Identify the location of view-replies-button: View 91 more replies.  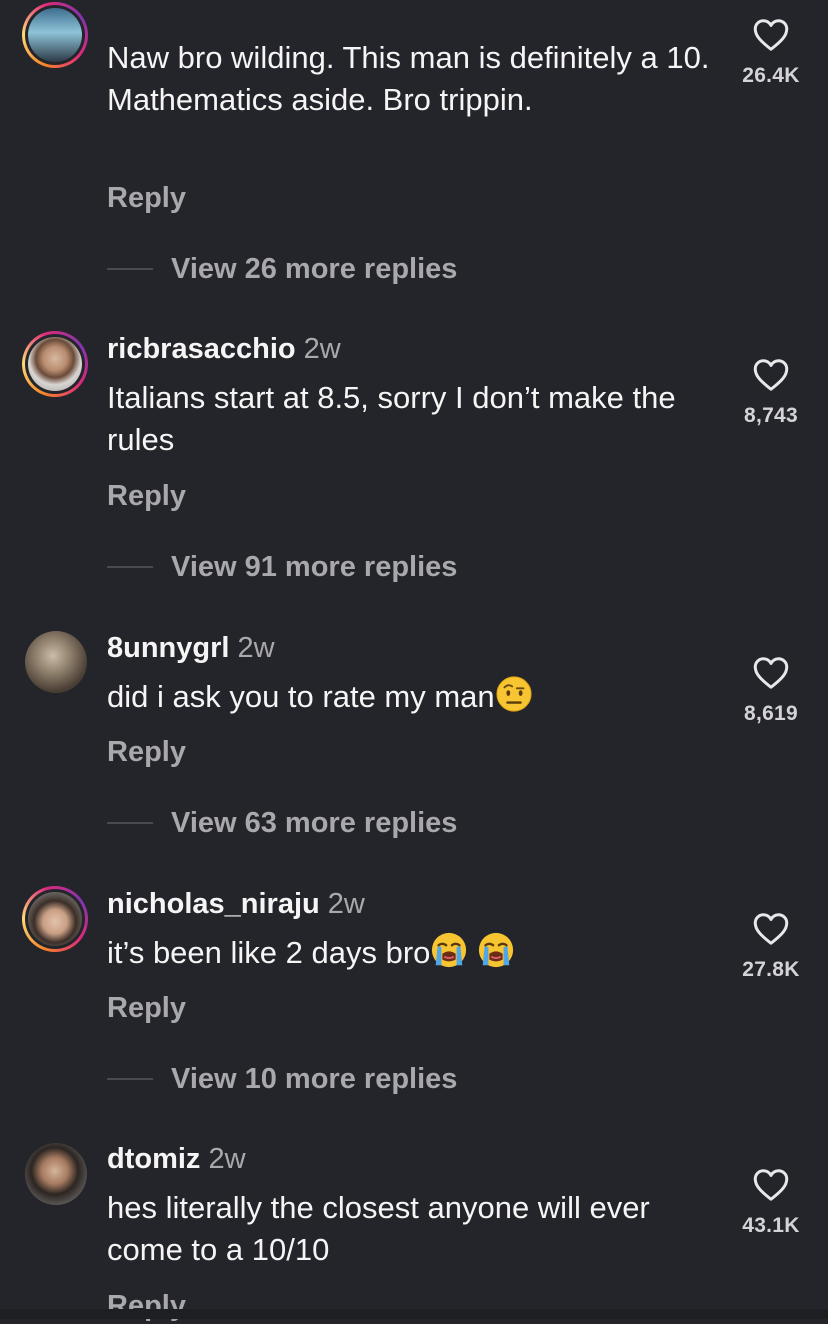
(282, 567).